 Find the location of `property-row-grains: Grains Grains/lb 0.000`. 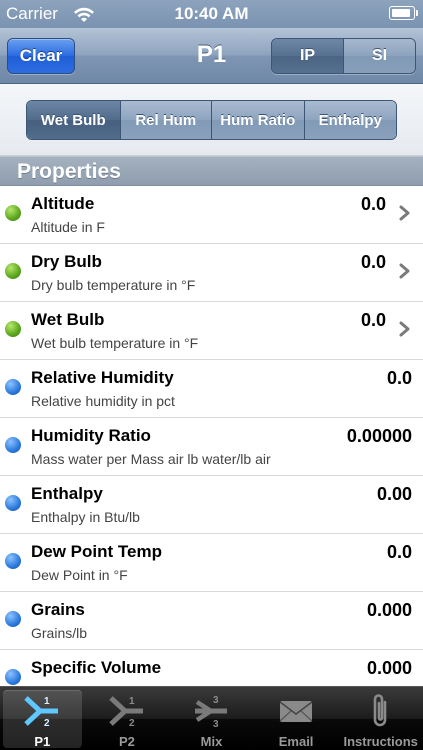

property-row-grains: Grains Grains/lb 0.000 is located at coordinates (211, 621).